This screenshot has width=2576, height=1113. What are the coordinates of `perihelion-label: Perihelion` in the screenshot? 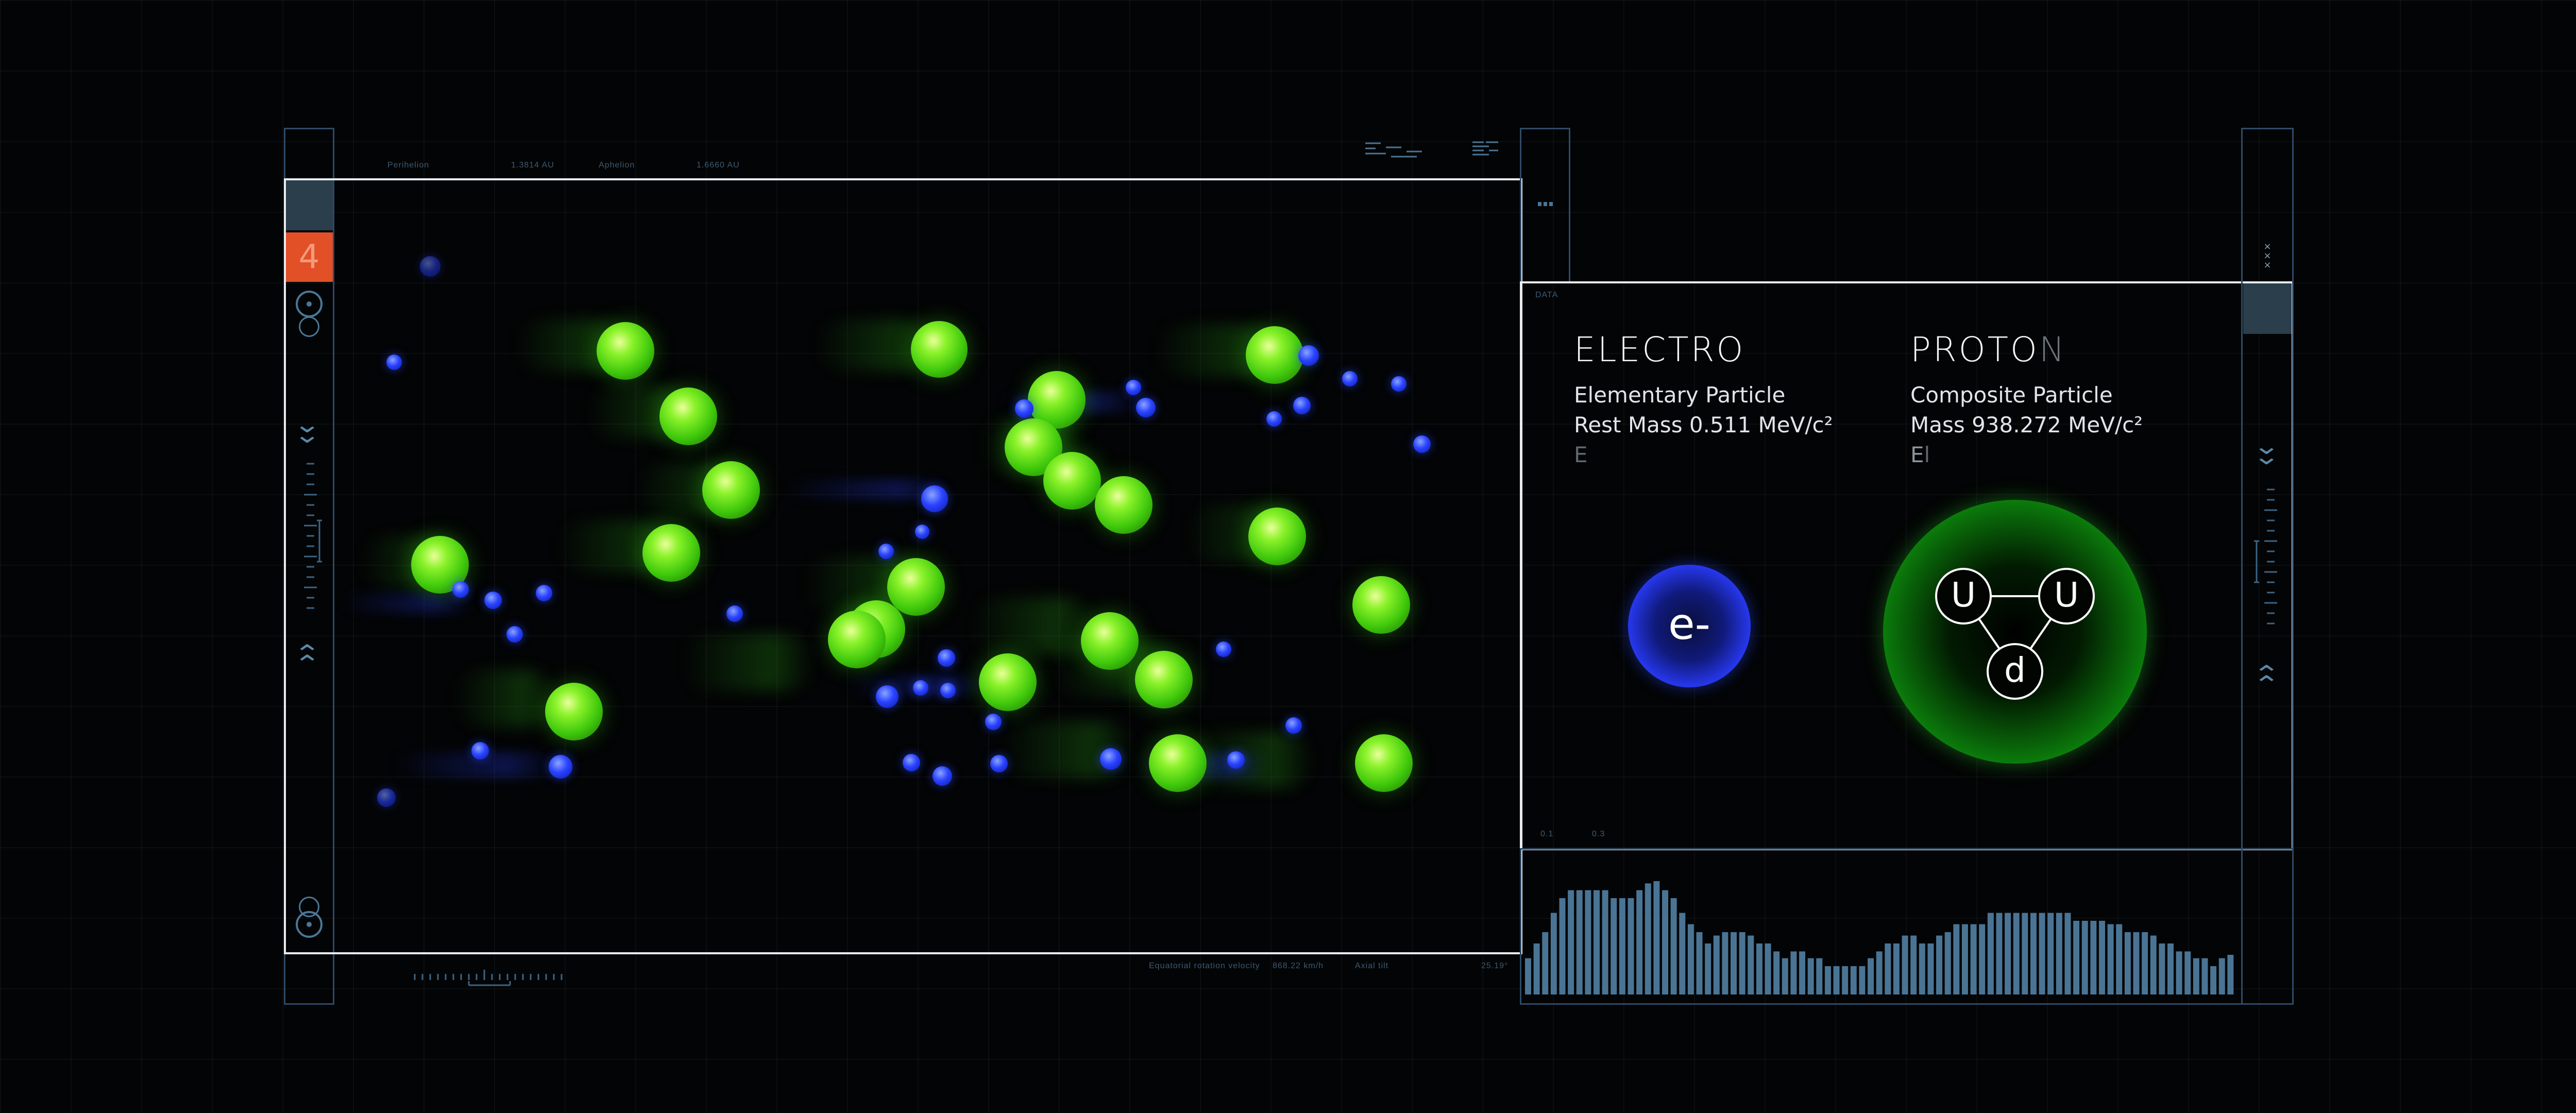 It's located at (408, 165).